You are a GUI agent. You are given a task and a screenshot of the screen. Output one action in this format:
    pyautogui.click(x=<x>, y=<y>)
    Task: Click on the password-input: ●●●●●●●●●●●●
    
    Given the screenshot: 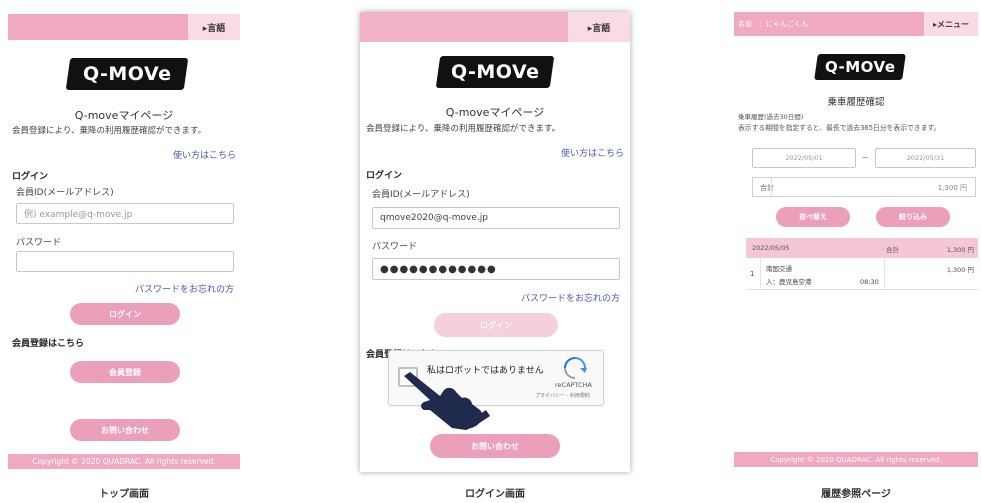 What is the action you would take?
    pyautogui.click(x=496, y=269)
    